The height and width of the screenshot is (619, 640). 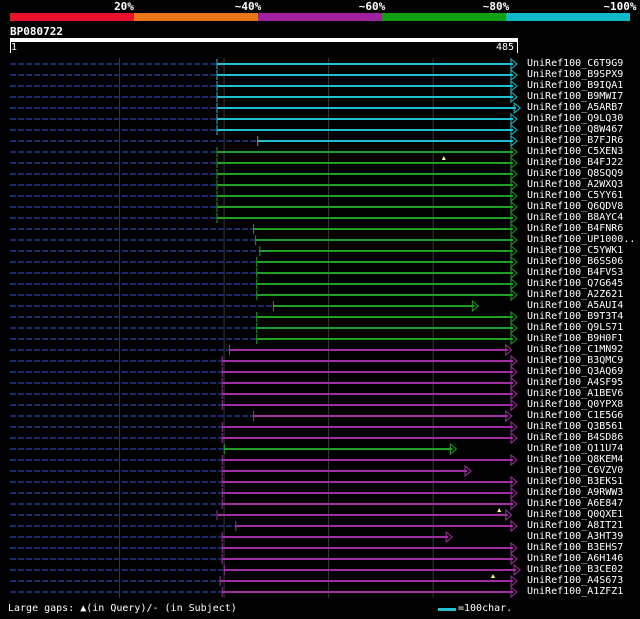 I want to click on hit-label: UniRef100_Q9LS71, so click(x=575, y=327).